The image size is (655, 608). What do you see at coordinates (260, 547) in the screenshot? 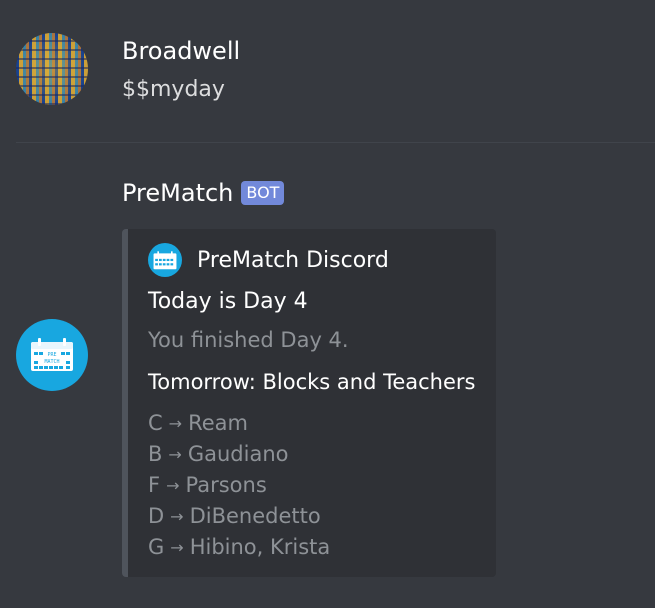
I see `teacher-name: Hibino, Krista` at bounding box center [260, 547].